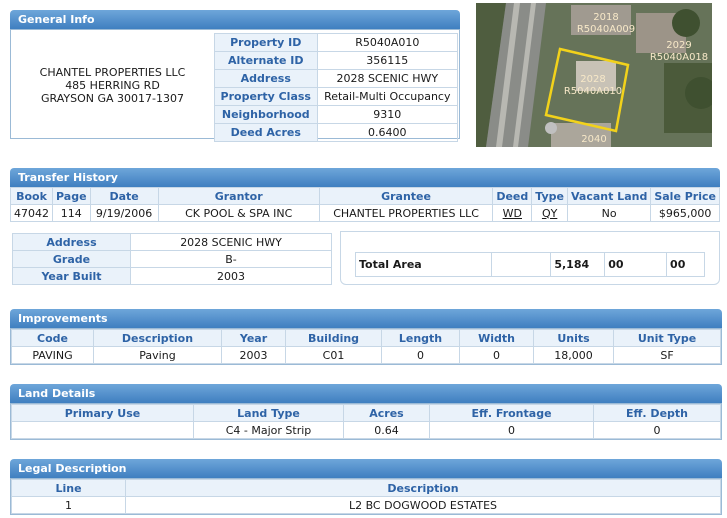 Image resolution: width=727 pixels, height=518 pixels. I want to click on transfer-book: 47042, so click(31, 213).